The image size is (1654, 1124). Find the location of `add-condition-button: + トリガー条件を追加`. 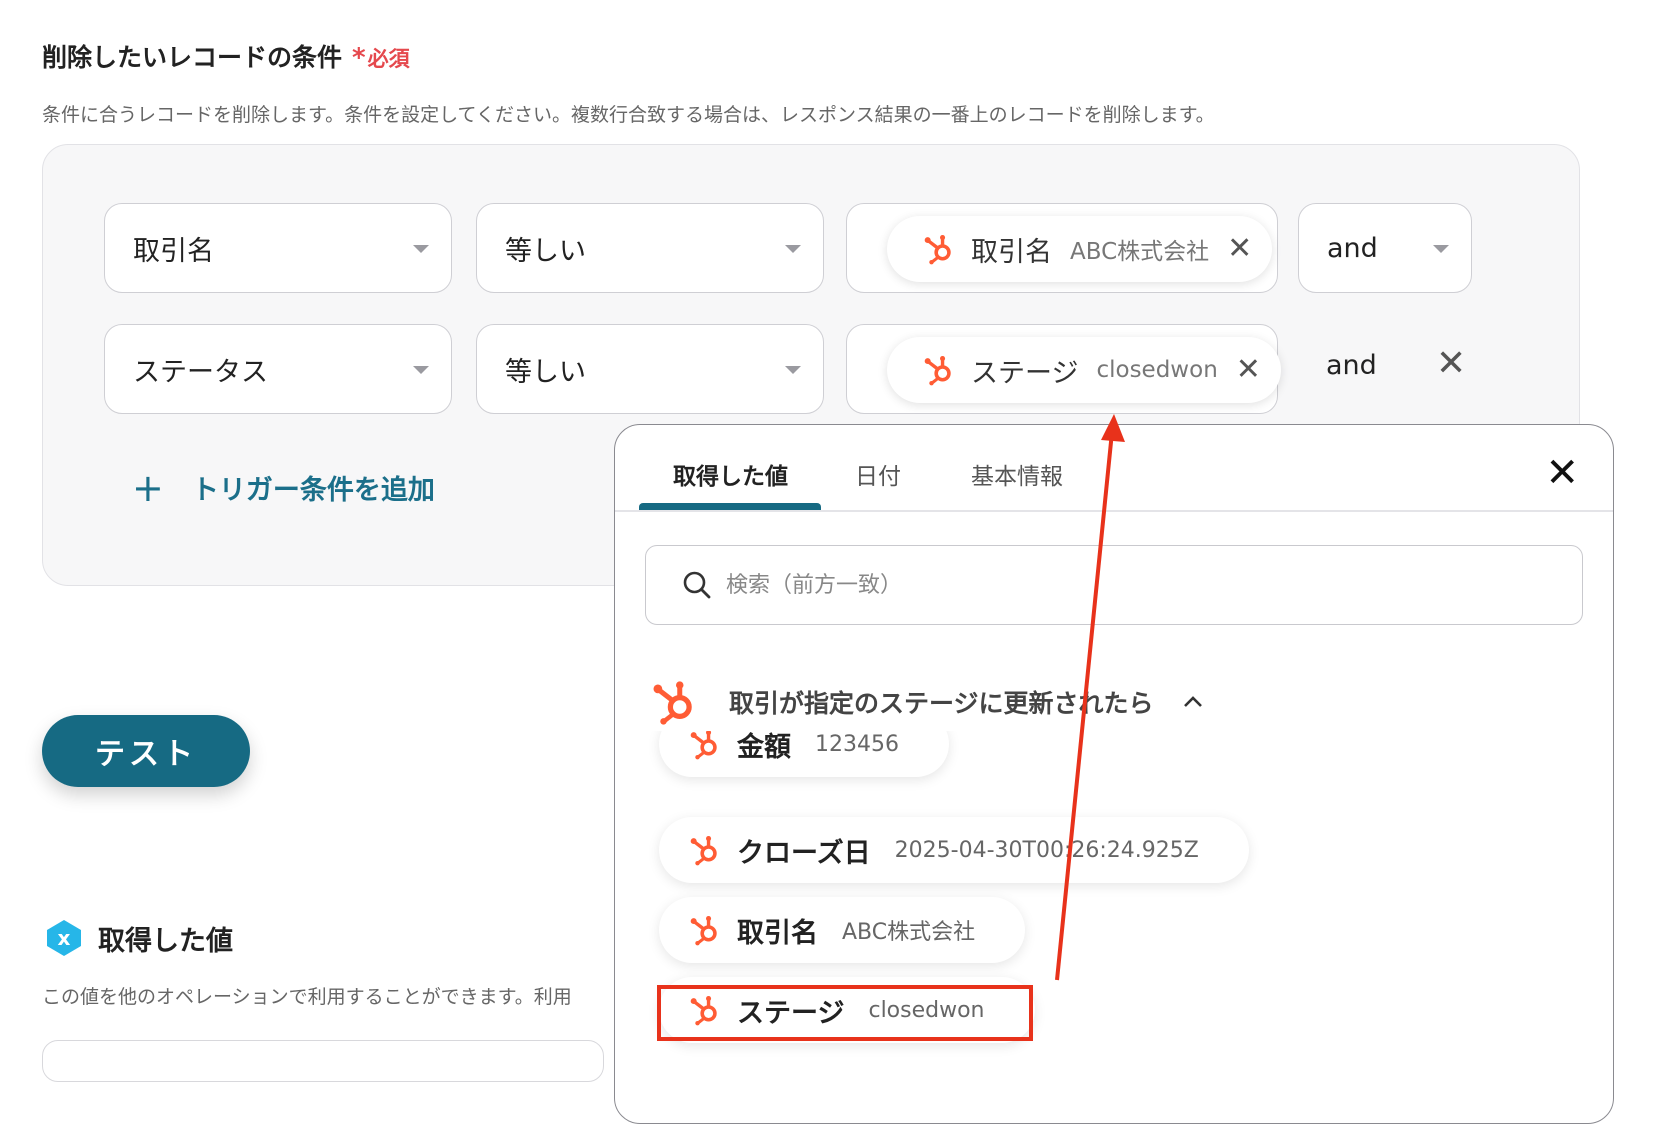

add-condition-button: + トリガー条件を追加 is located at coordinates (283, 487).